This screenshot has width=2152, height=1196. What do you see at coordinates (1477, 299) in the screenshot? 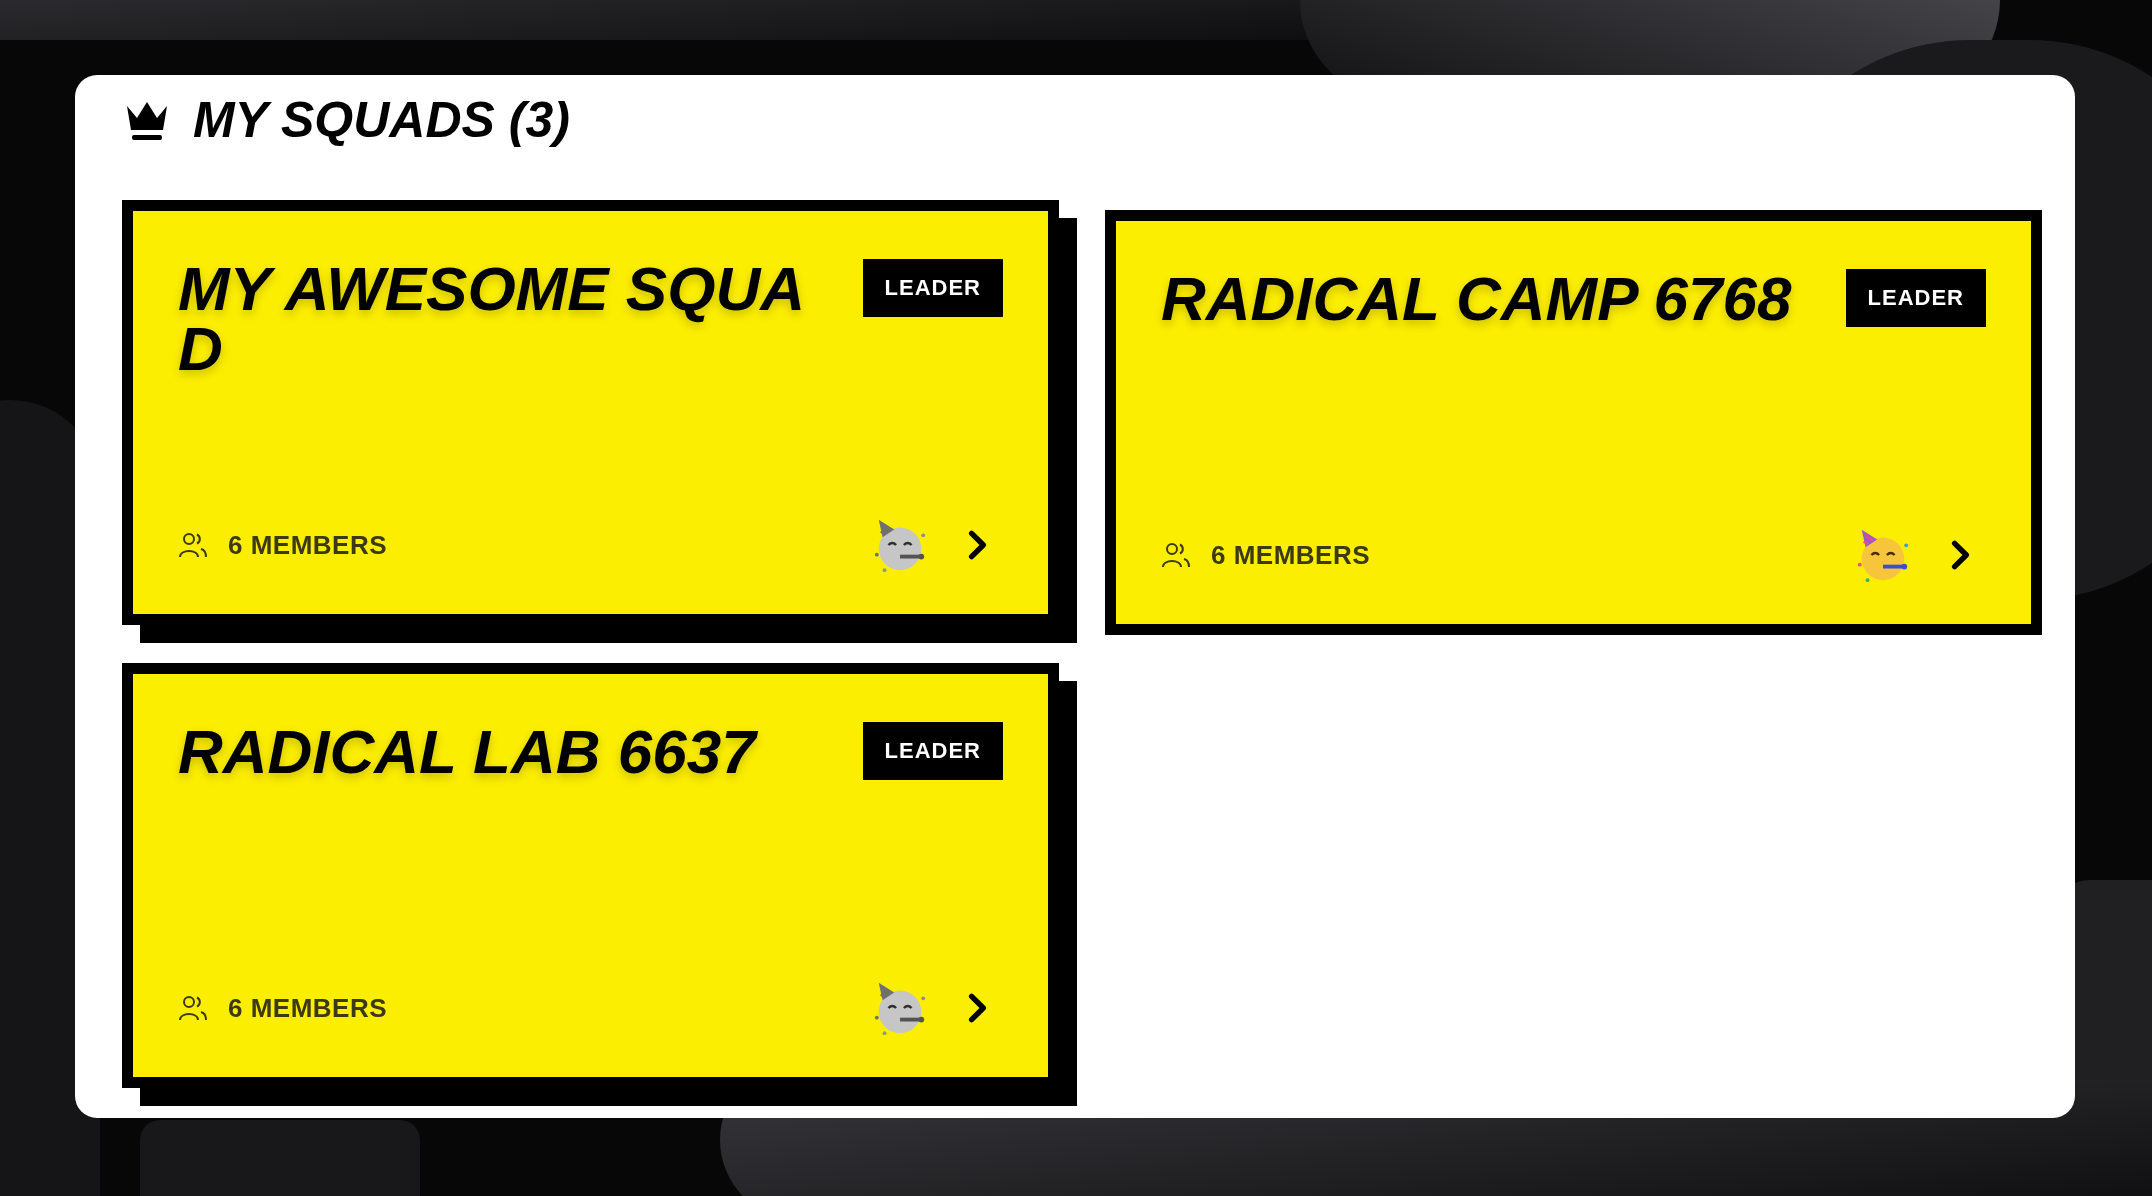
I see `squad-name: RADICAL CAMP 6768` at bounding box center [1477, 299].